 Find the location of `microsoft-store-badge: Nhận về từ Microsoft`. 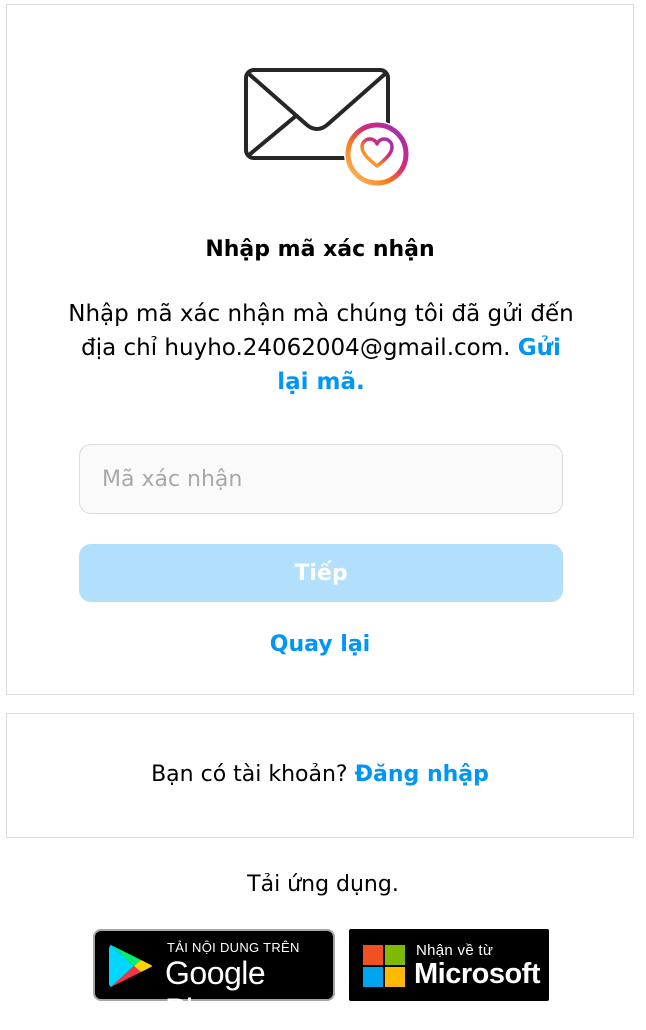

microsoft-store-badge: Nhận về từ Microsoft is located at coordinates (449, 965).